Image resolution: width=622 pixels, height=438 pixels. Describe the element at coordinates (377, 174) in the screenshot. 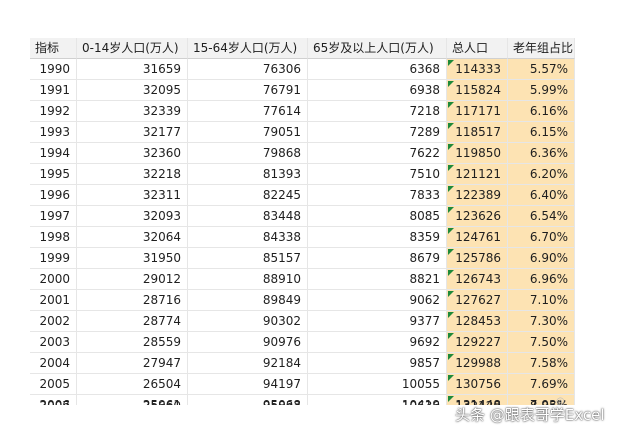

I see `table-cell: 7510` at that location.